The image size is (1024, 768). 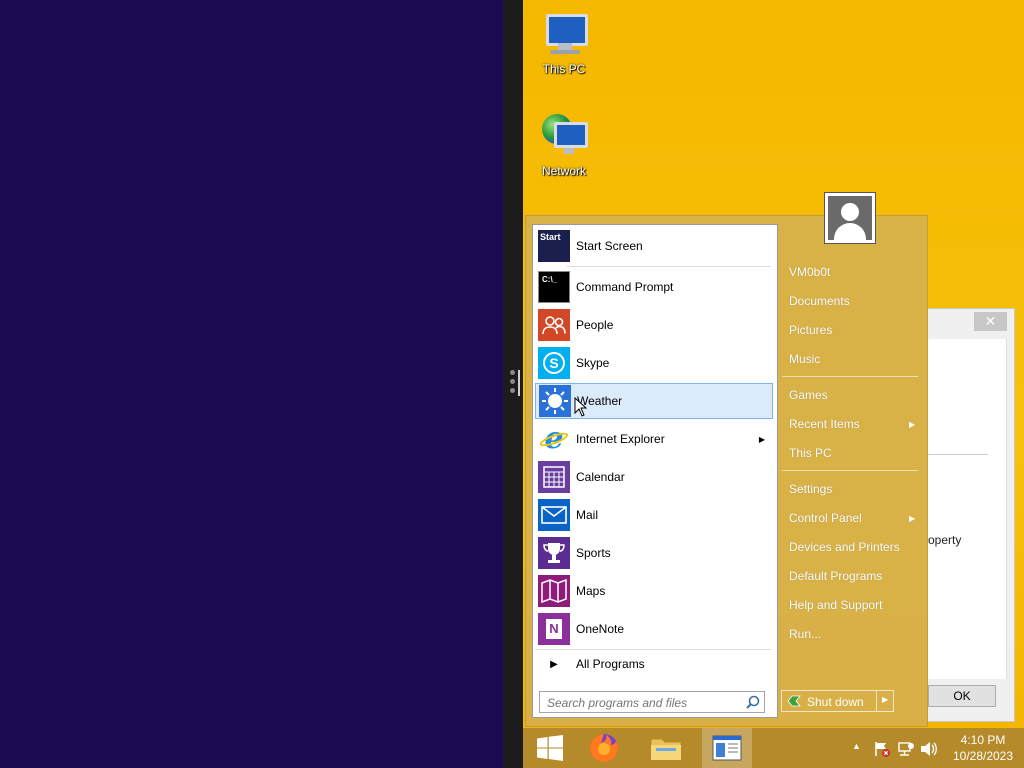 I want to click on calendar-icon, so click(x=554, y=477).